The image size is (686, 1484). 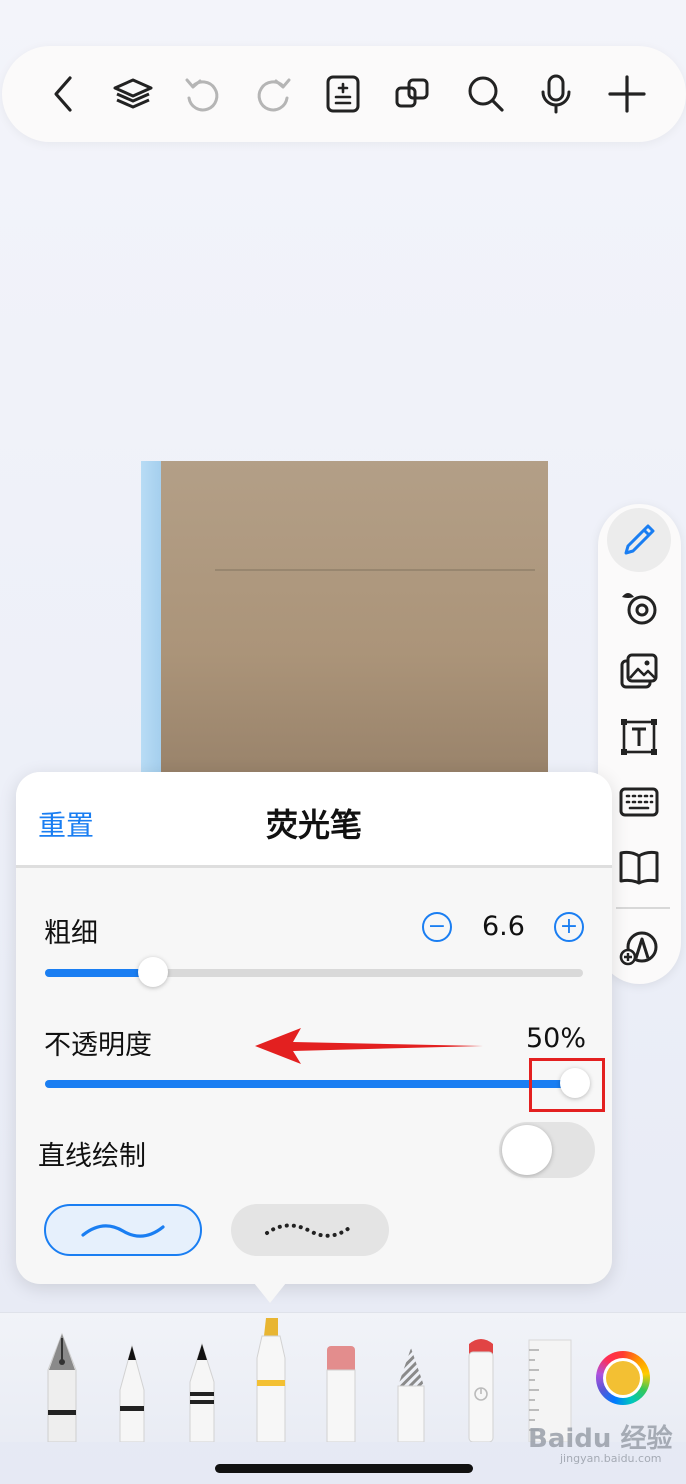 What do you see at coordinates (643, 908) in the screenshot?
I see `side-toolbar-divider` at bounding box center [643, 908].